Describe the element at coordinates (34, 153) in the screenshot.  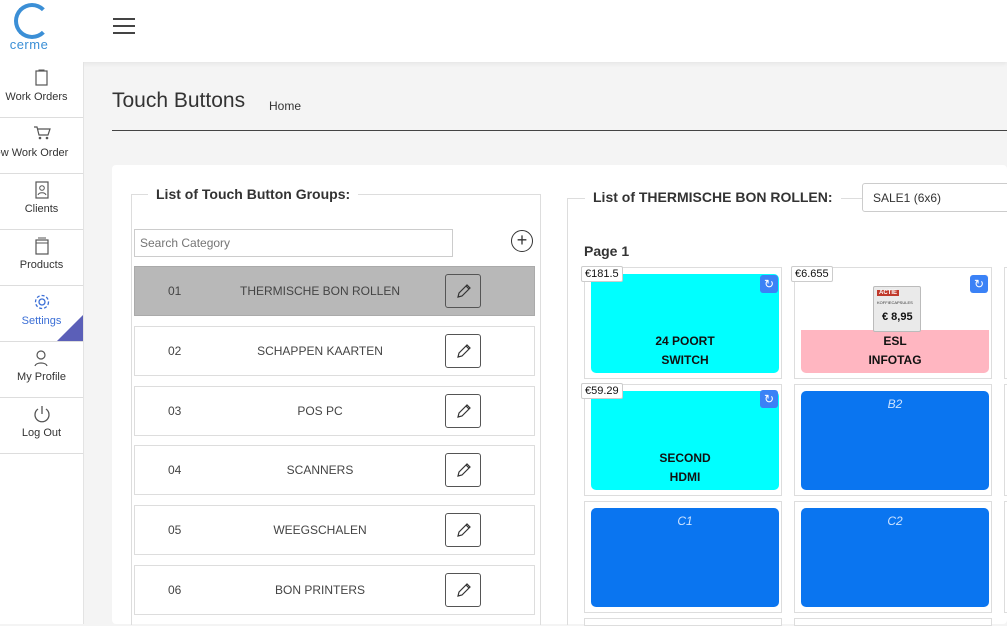
I see `sidebar-item-label: New Work Order` at that location.